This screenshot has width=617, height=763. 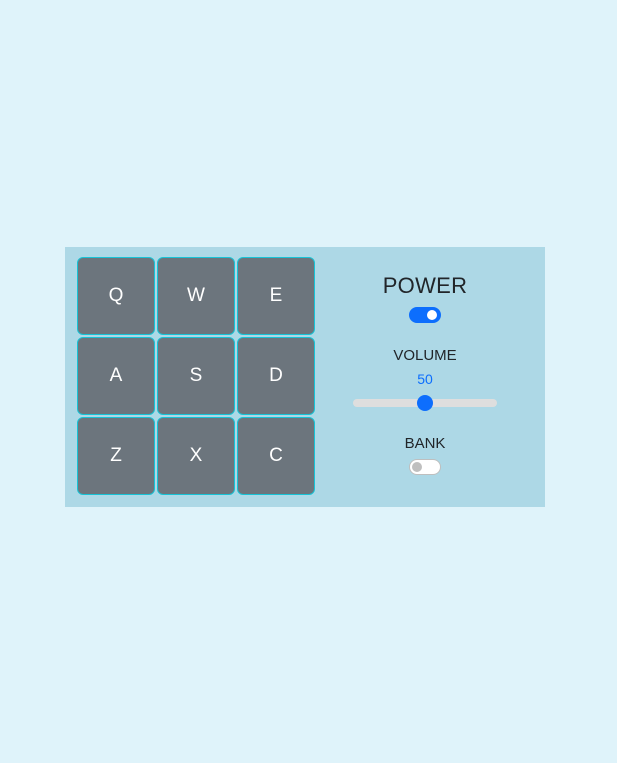 I want to click on volume-slider, so click(x=425, y=403).